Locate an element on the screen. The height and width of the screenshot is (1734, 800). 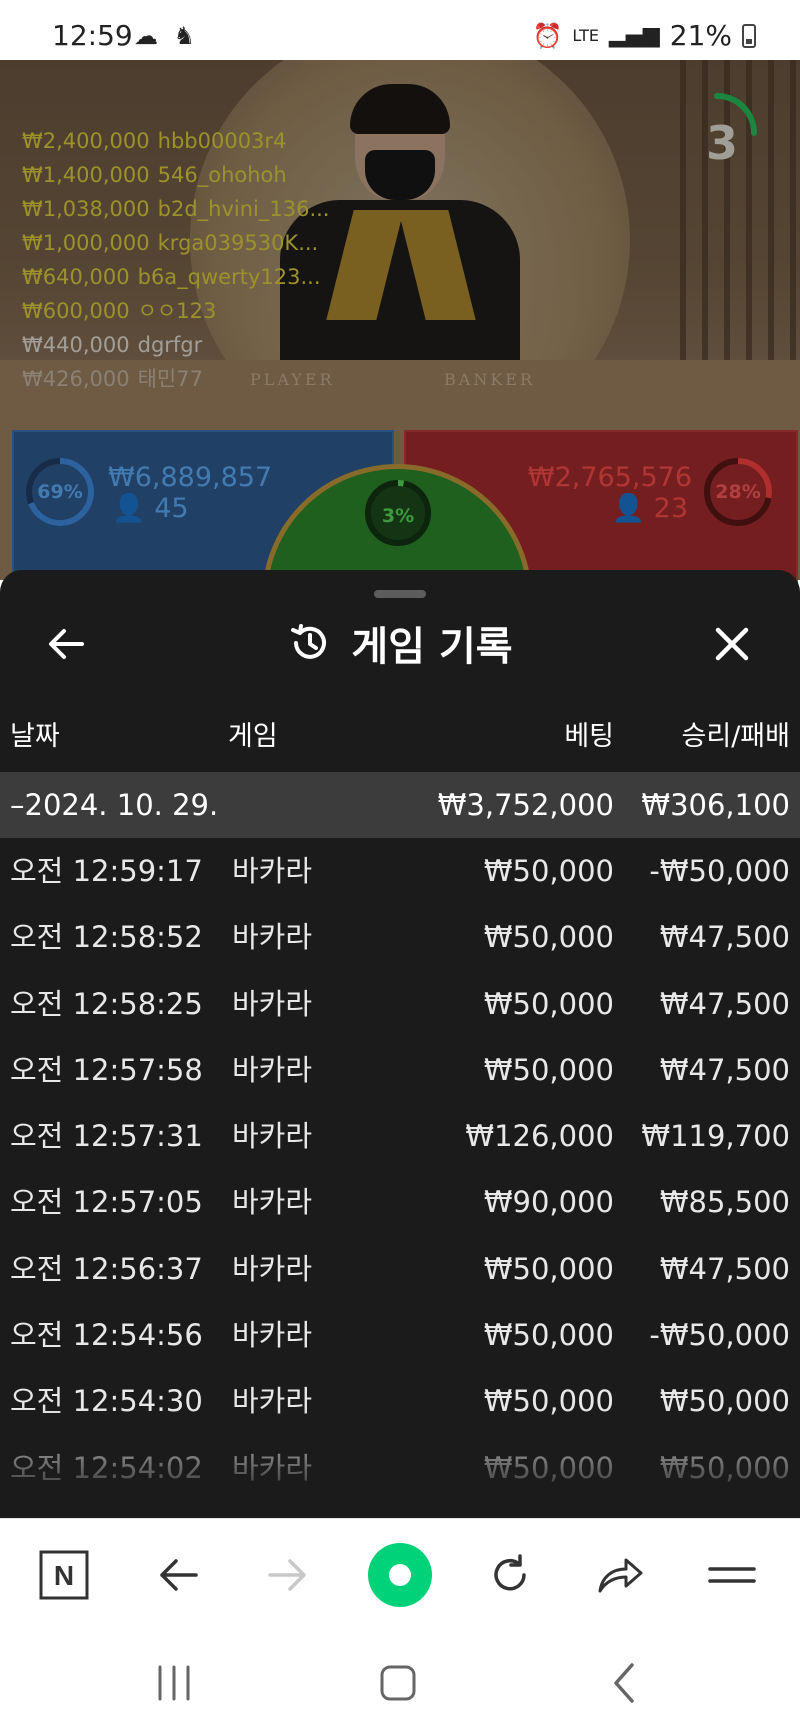
close-icon is located at coordinates (732, 644).